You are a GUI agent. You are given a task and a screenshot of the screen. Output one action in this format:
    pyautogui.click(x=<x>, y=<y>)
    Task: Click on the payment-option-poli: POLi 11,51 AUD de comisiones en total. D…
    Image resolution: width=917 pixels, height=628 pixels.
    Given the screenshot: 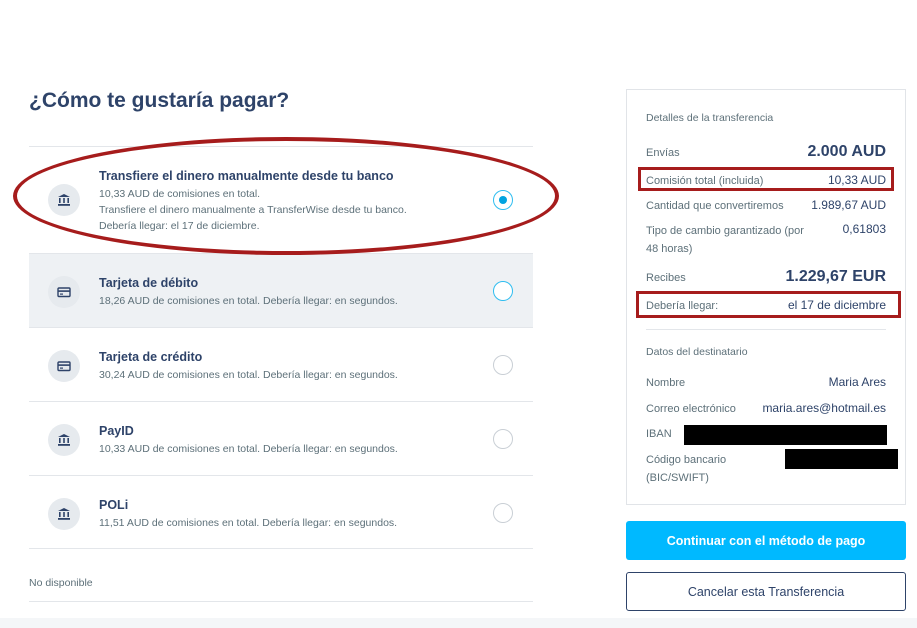 What is the action you would take?
    pyautogui.click(x=281, y=512)
    